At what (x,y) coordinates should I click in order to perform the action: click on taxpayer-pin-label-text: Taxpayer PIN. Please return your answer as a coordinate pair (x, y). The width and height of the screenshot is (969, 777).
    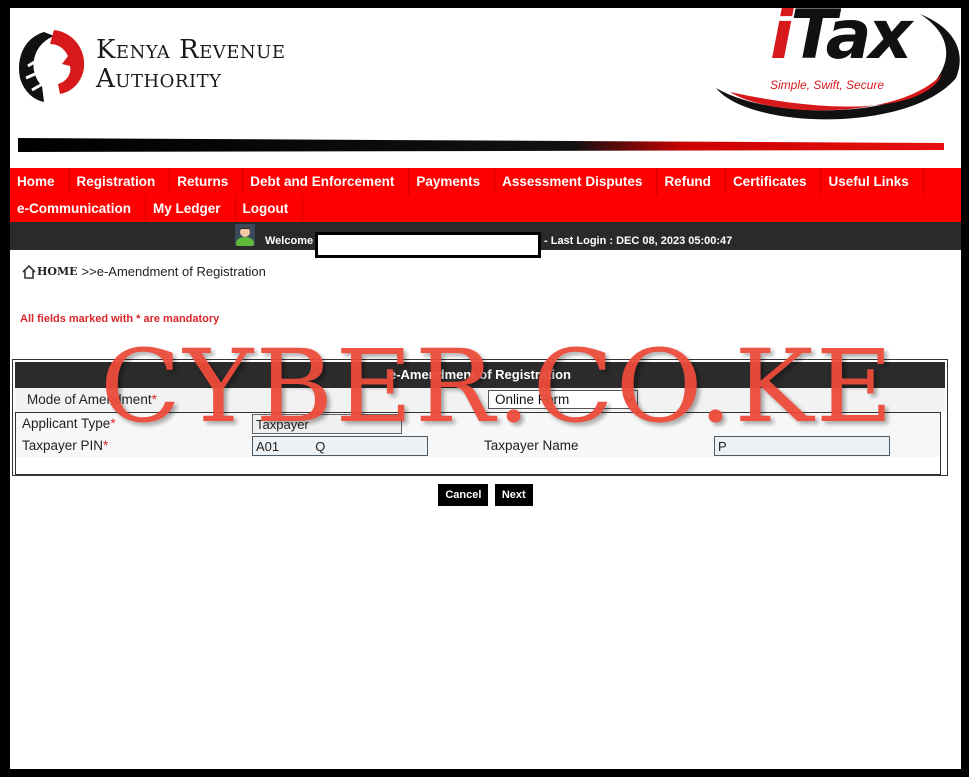
    Looking at the image, I should click on (63, 445).